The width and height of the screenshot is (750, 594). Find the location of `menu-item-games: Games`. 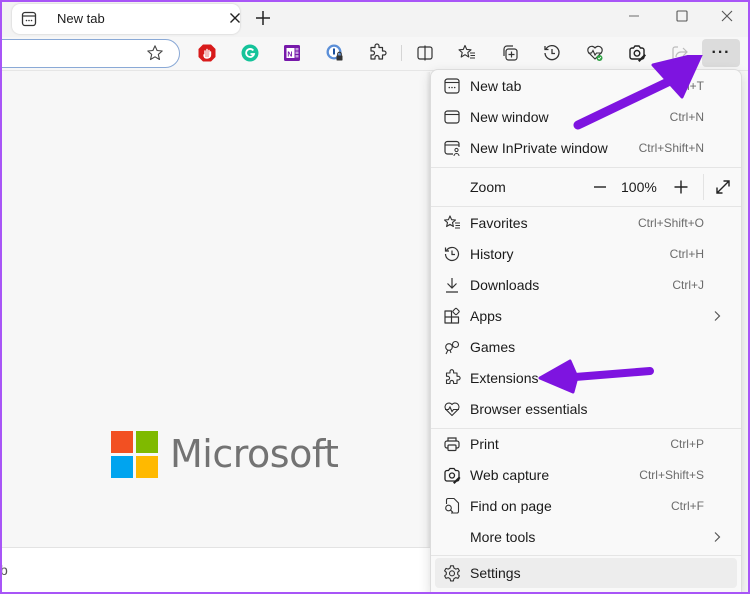

menu-item-games: Games is located at coordinates (586, 347).